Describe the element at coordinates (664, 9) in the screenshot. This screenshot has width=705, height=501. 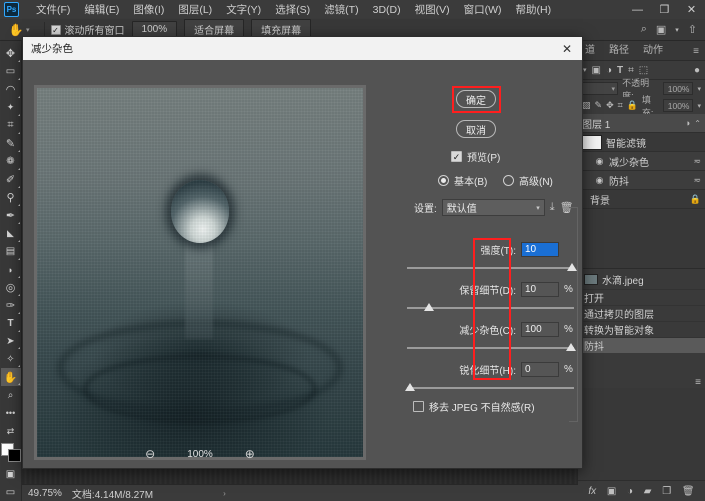
I see `restore-button: ❐` at that location.